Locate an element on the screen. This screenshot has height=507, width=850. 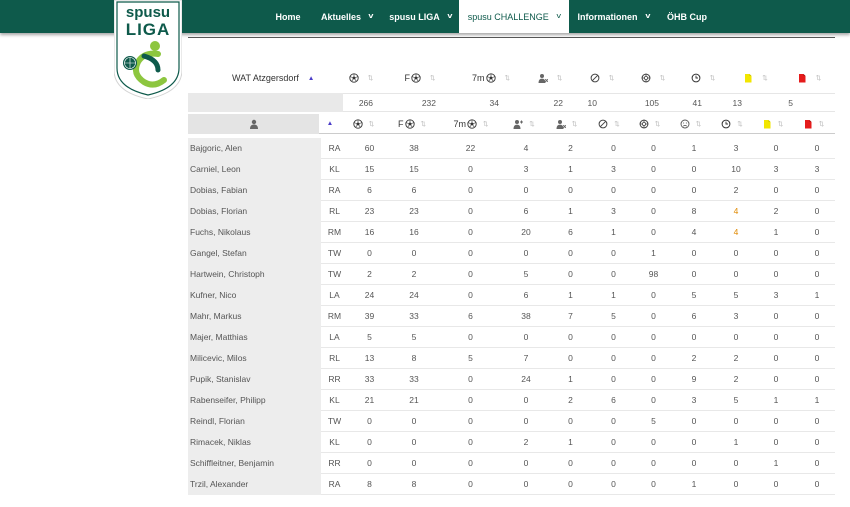
crosshair-icon is located at coordinates (644, 124).